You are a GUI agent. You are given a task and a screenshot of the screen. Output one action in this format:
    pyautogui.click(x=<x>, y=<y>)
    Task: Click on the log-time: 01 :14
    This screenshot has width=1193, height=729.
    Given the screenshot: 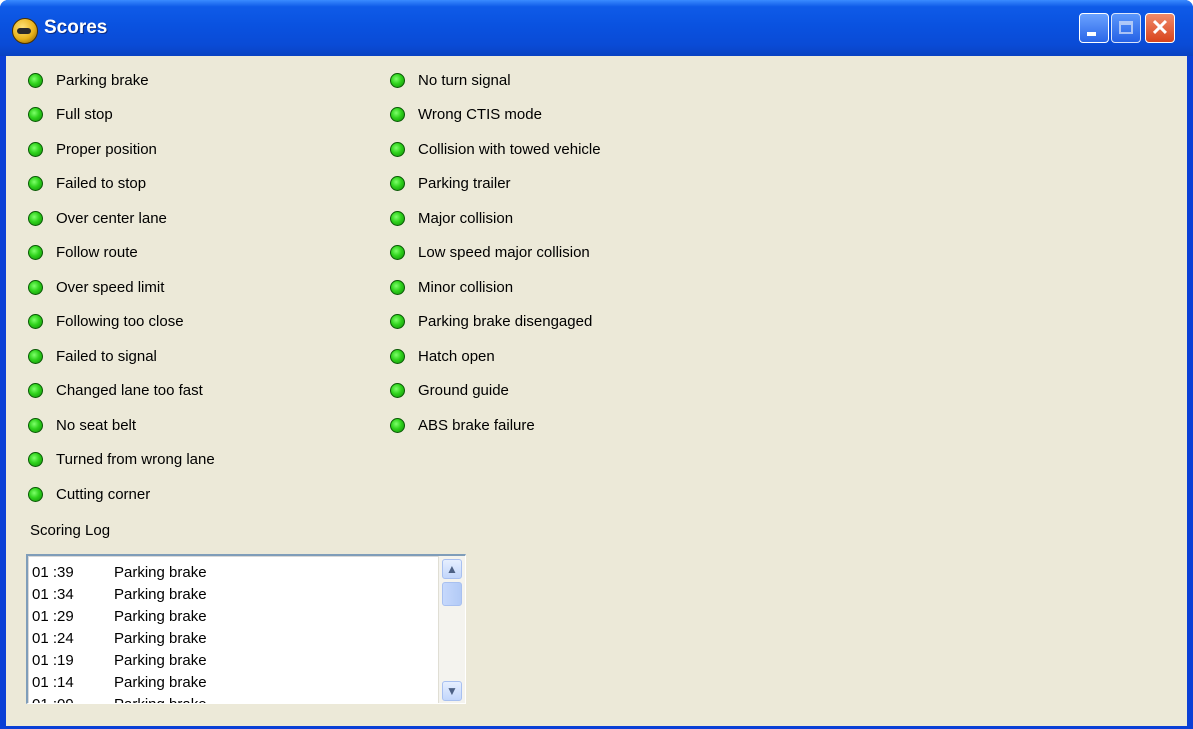 What is the action you would take?
    pyautogui.click(x=53, y=682)
    